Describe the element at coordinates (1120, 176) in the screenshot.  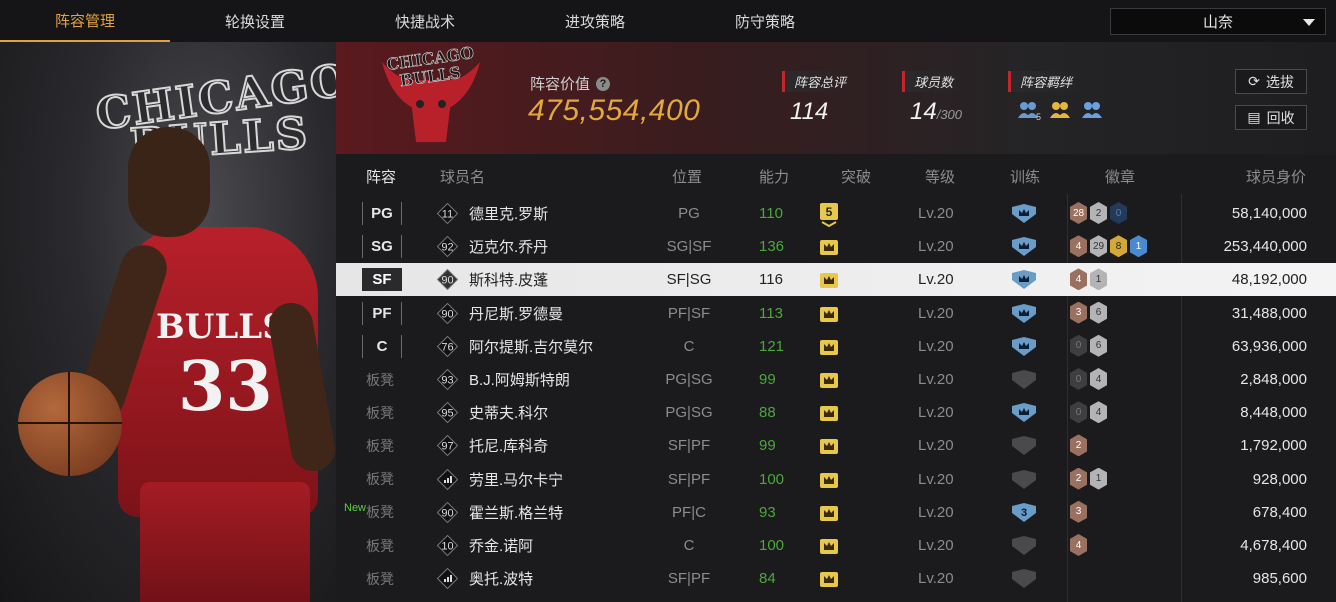
I see `col-badges: 徽章` at that location.